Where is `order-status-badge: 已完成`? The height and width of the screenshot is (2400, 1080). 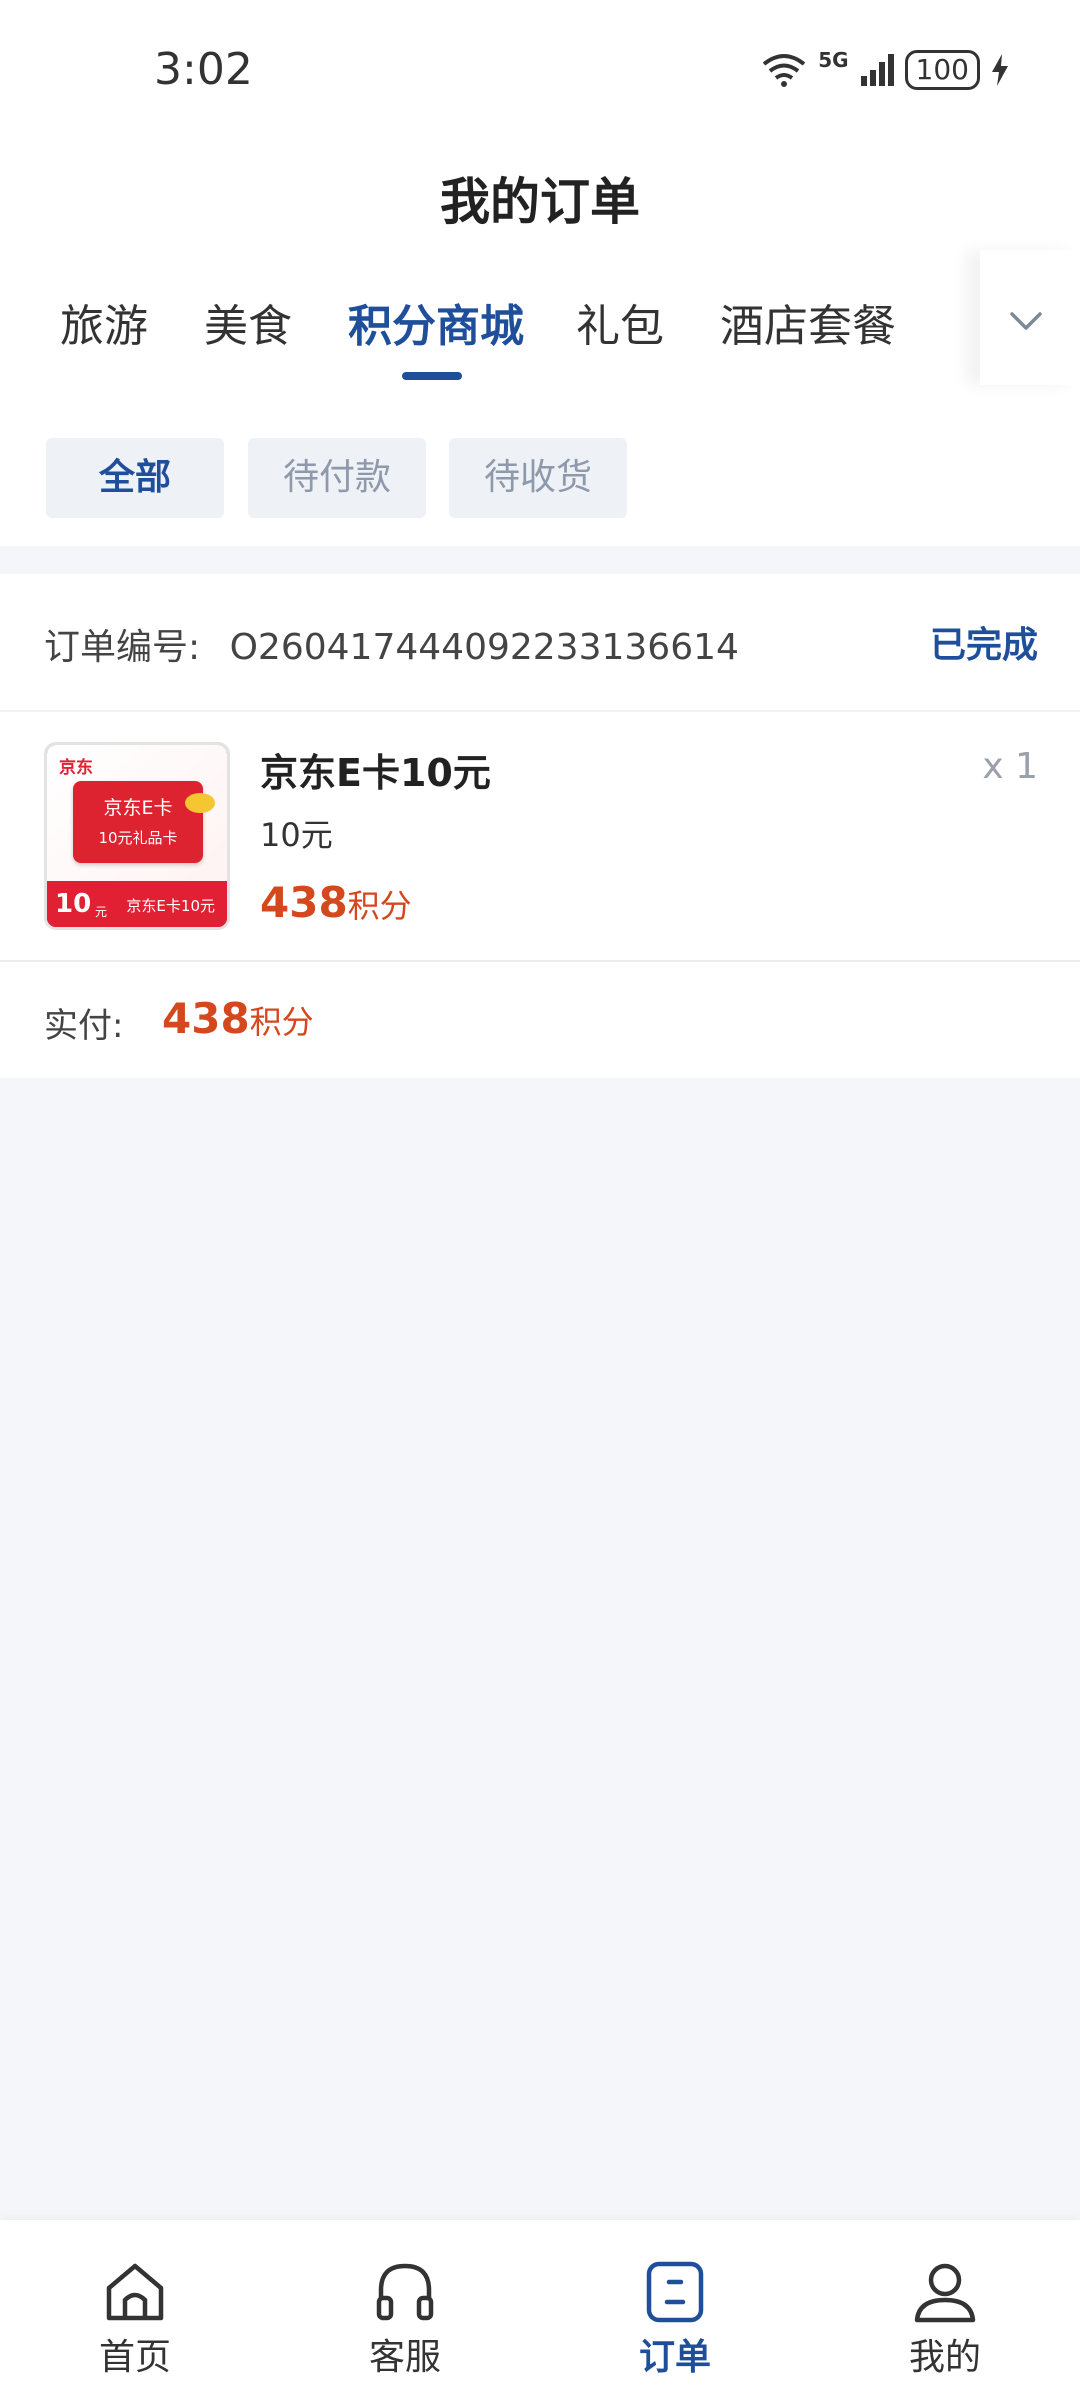
order-status-badge: 已完成 is located at coordinates (983, 645).